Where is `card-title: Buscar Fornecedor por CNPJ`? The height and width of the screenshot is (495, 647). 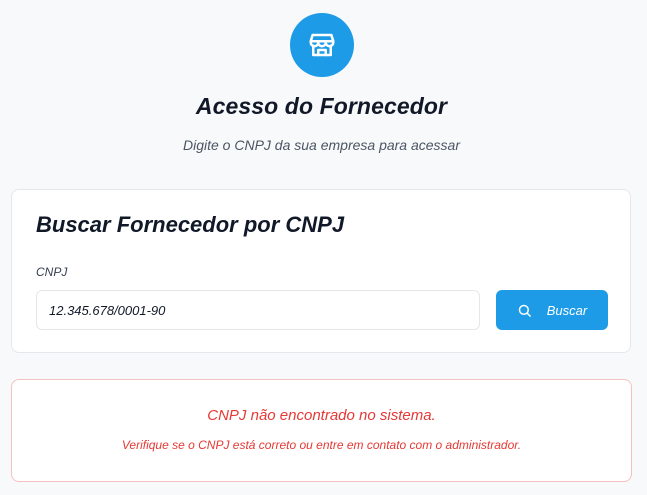 card-title: Buscar Fornecedor por CNPJ is located at coordinates (190, 224).